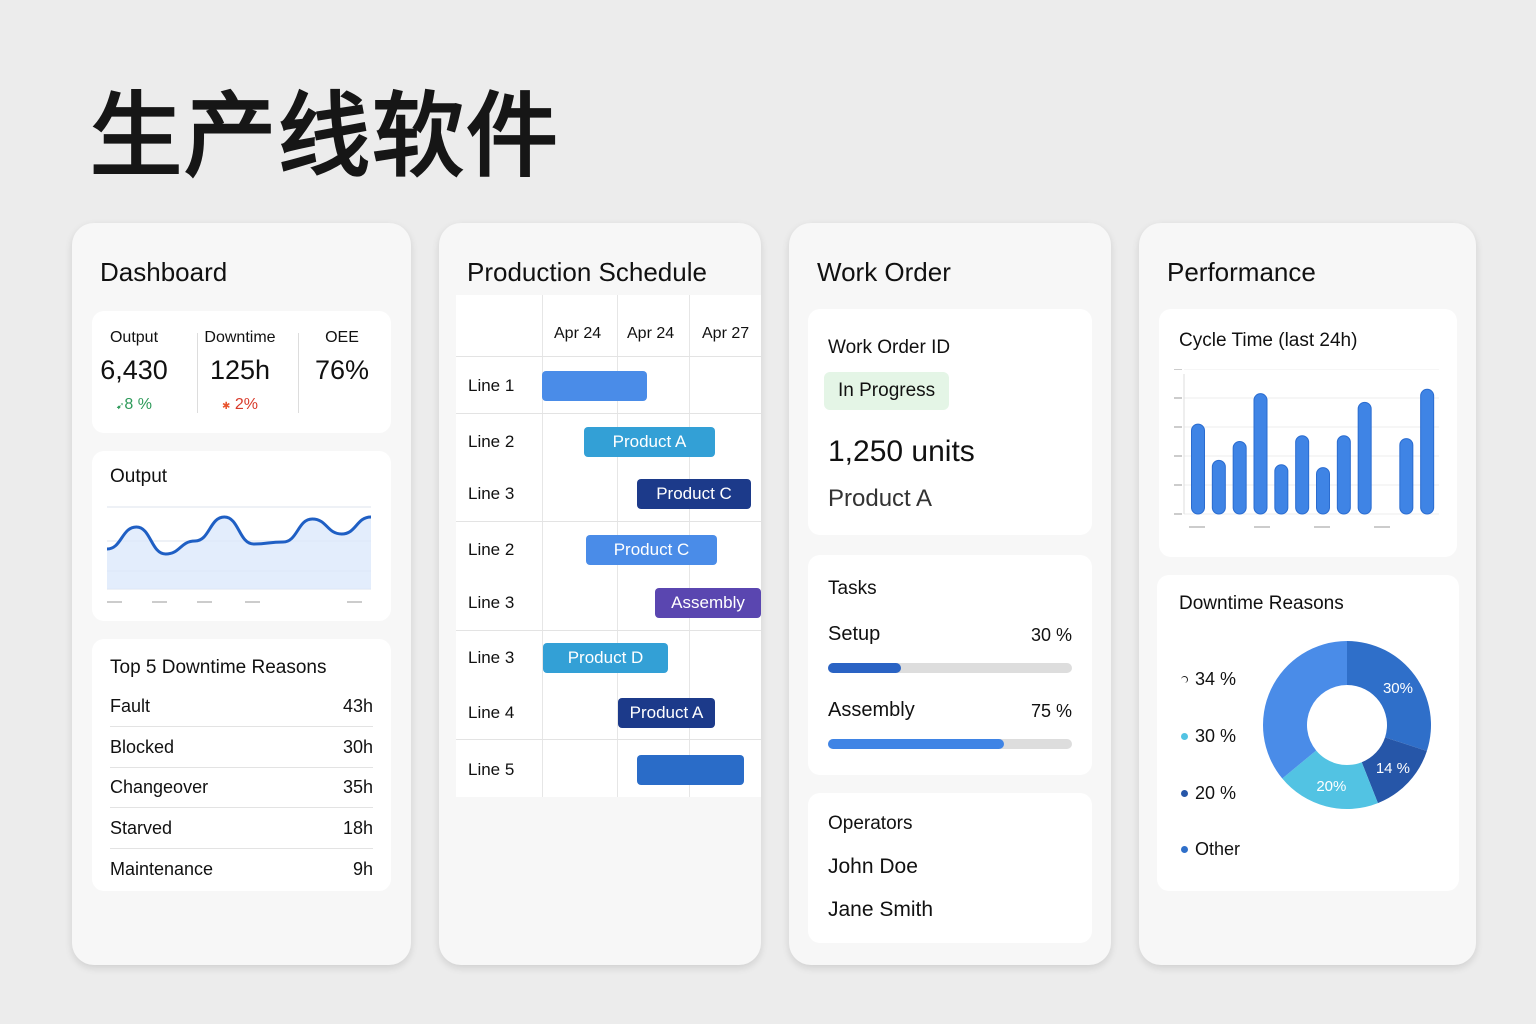 The height and width of the screenshot is (1024, 1536). I want to click on kpi-delta: 2%, so click(246, 404).